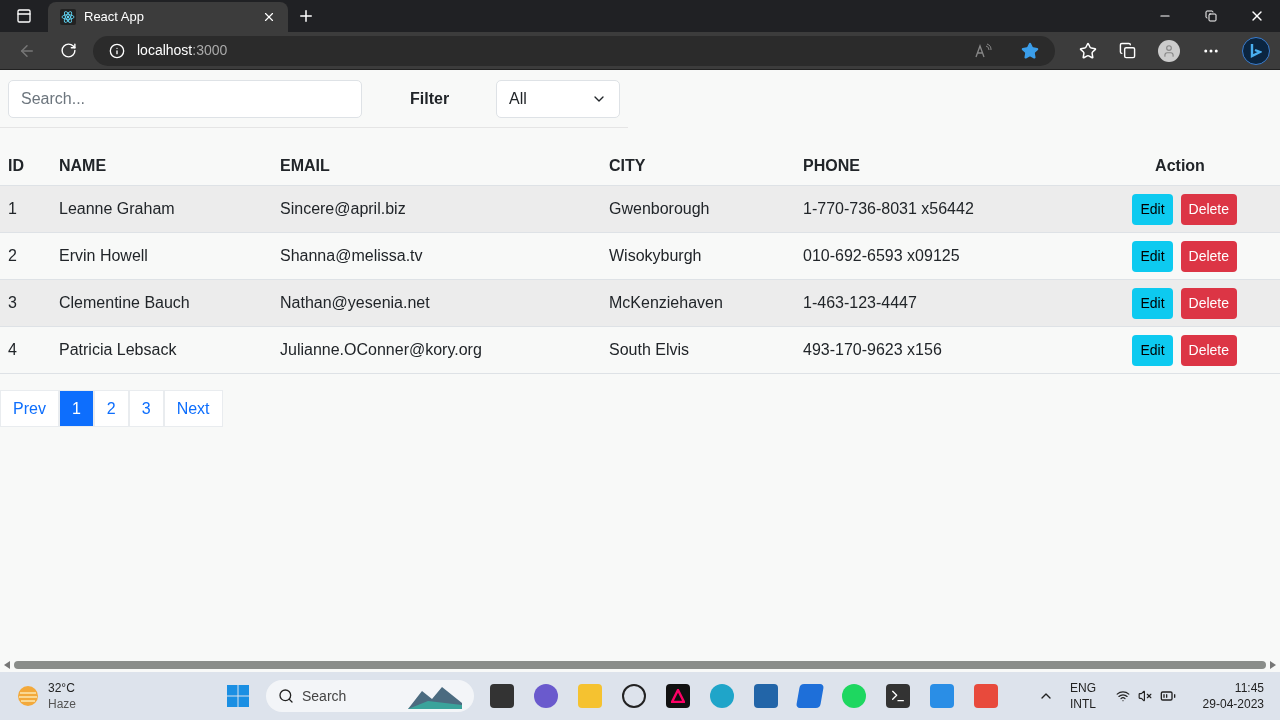 The height and width of the screenshot is (720, 1280). I want to click on scrollbar-thumb, so click(640, 665).